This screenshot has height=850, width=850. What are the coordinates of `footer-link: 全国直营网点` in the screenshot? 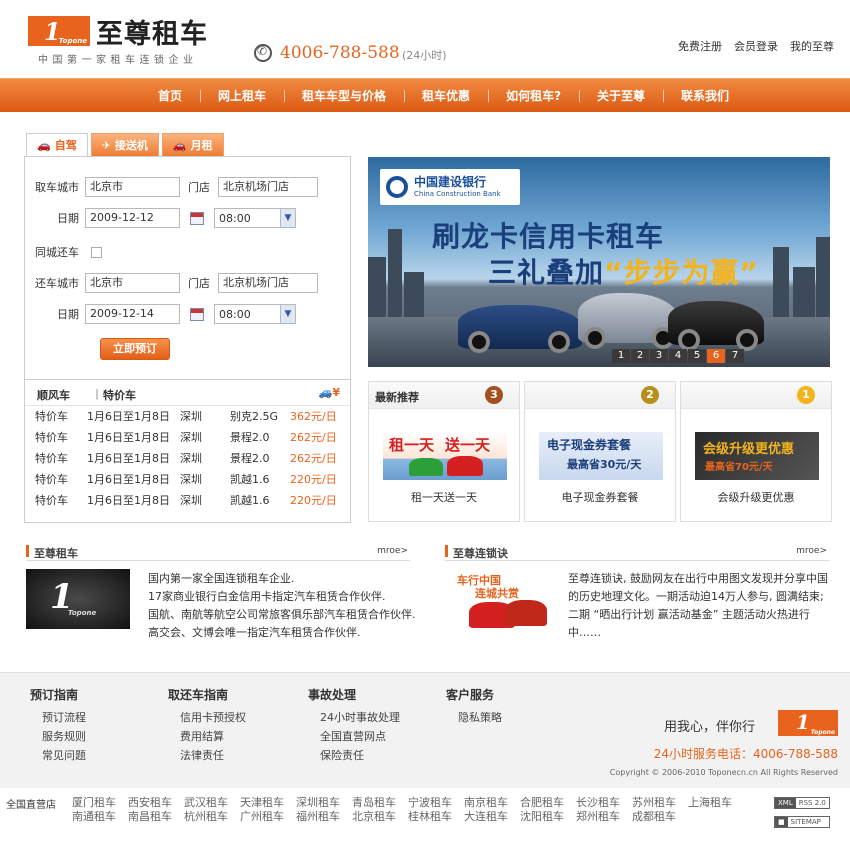 It's located at (354, 736).